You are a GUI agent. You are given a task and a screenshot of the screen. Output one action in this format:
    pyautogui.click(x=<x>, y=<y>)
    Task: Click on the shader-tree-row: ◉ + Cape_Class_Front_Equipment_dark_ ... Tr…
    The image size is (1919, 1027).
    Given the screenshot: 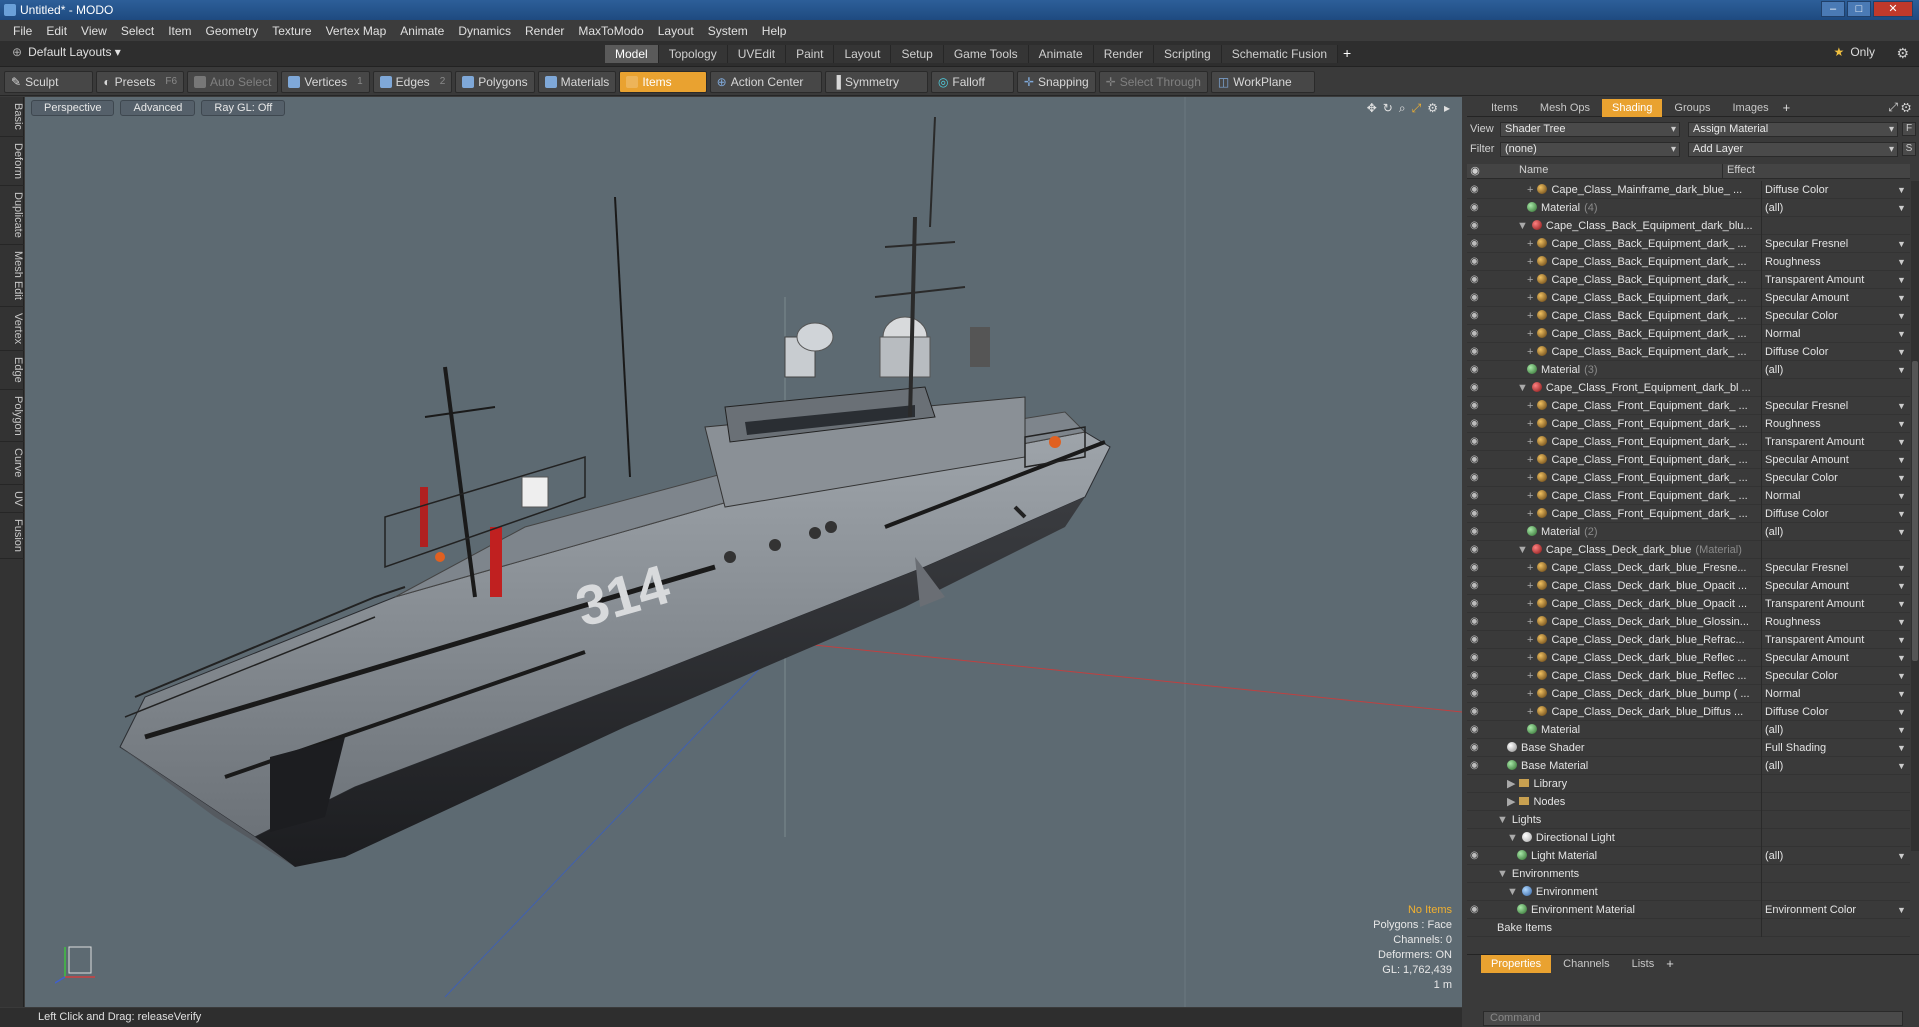 What is the action you would take?
    pyautogui.click(x=1688, y=442)
    